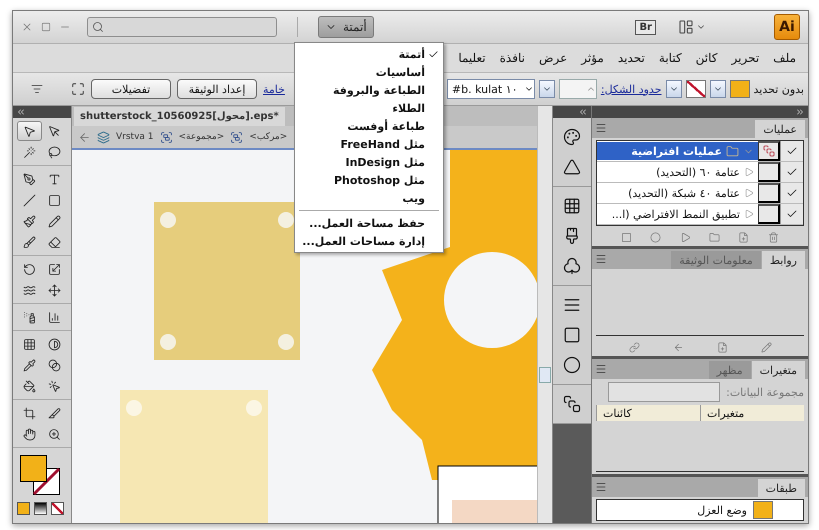 The height and width of the screenshot is (530, 819). What do you see at coordinates (645, 27) in the screenshot?
I see `bridge-button: Br` at bounding box center [645, 27].